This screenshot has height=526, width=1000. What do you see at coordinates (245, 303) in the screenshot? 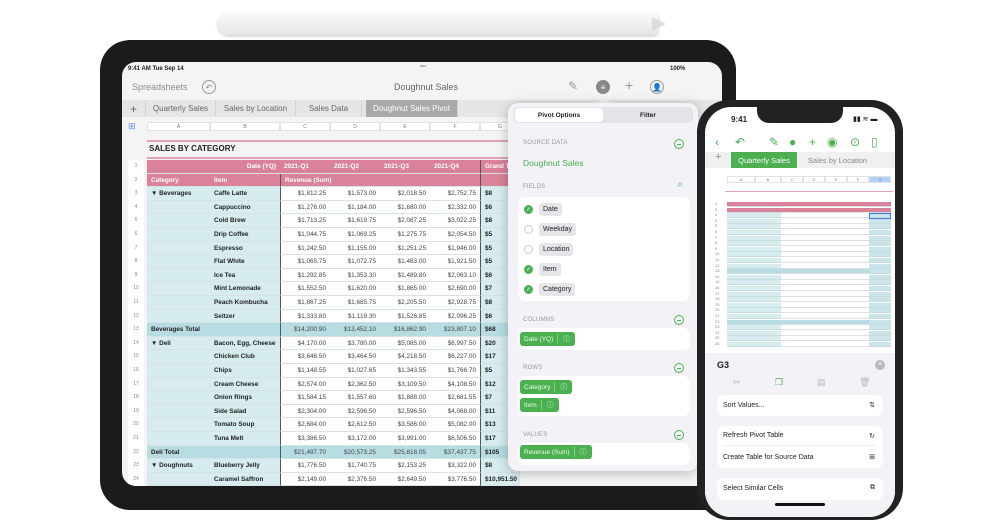
I see `item-cell: Peach Kombucha` at bounding box center [245, 303].